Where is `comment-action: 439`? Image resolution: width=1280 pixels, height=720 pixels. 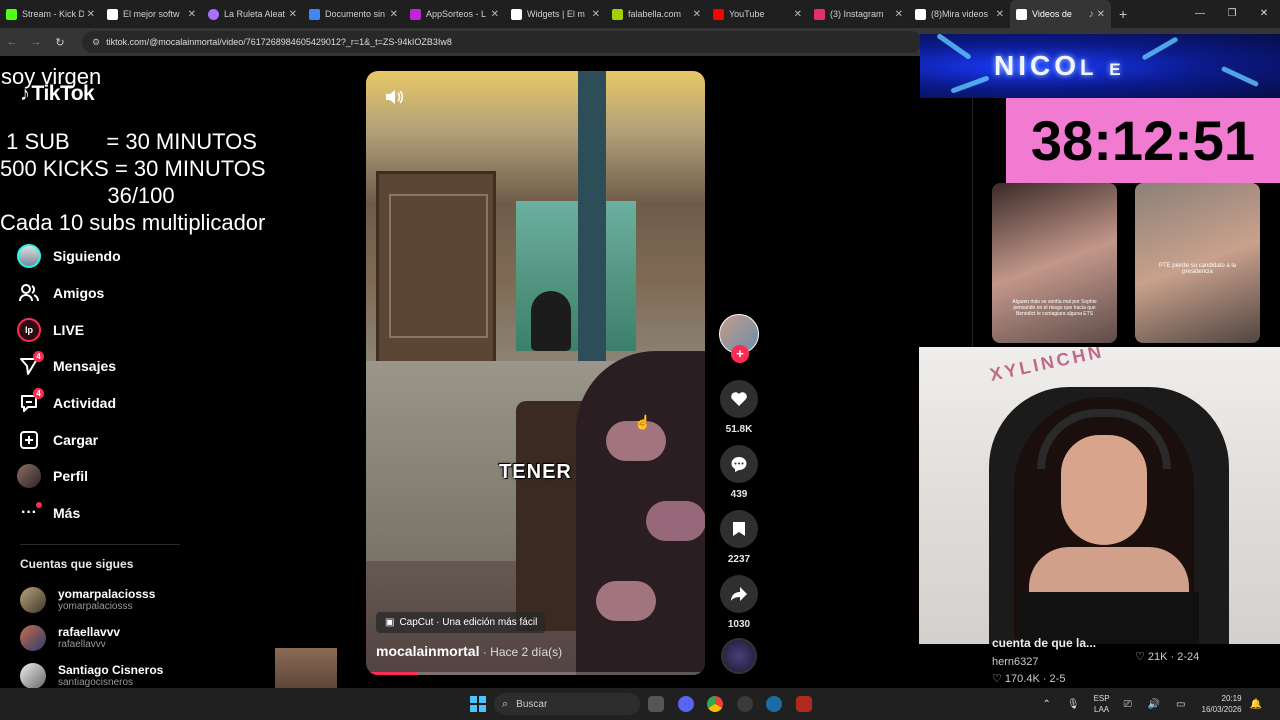 comment-action: 439 is located at coordinates (739, 472).